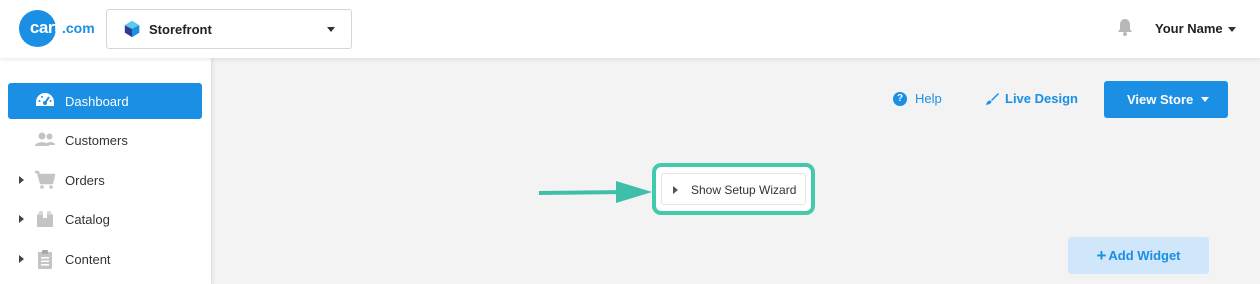  I want to click on sidebar-item-content: Content, so click(105, 259).